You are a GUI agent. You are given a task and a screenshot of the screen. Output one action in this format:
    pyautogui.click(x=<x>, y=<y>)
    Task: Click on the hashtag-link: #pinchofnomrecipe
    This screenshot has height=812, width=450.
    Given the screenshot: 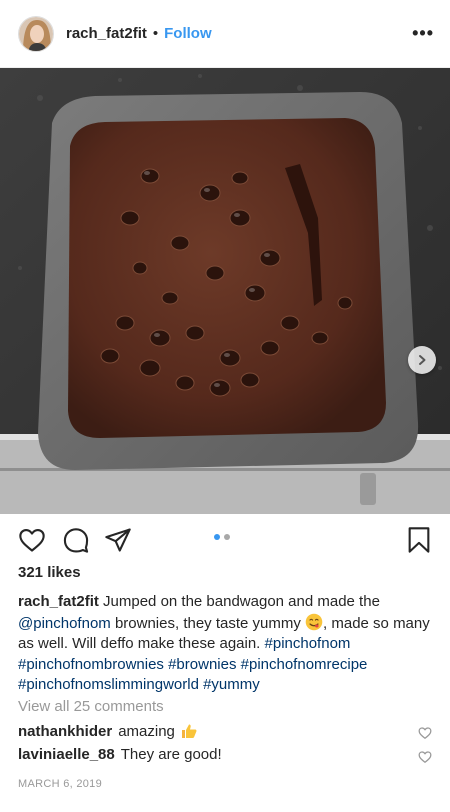 What is the action you would take?
    pyautogui.click(x=304, y=664)
    